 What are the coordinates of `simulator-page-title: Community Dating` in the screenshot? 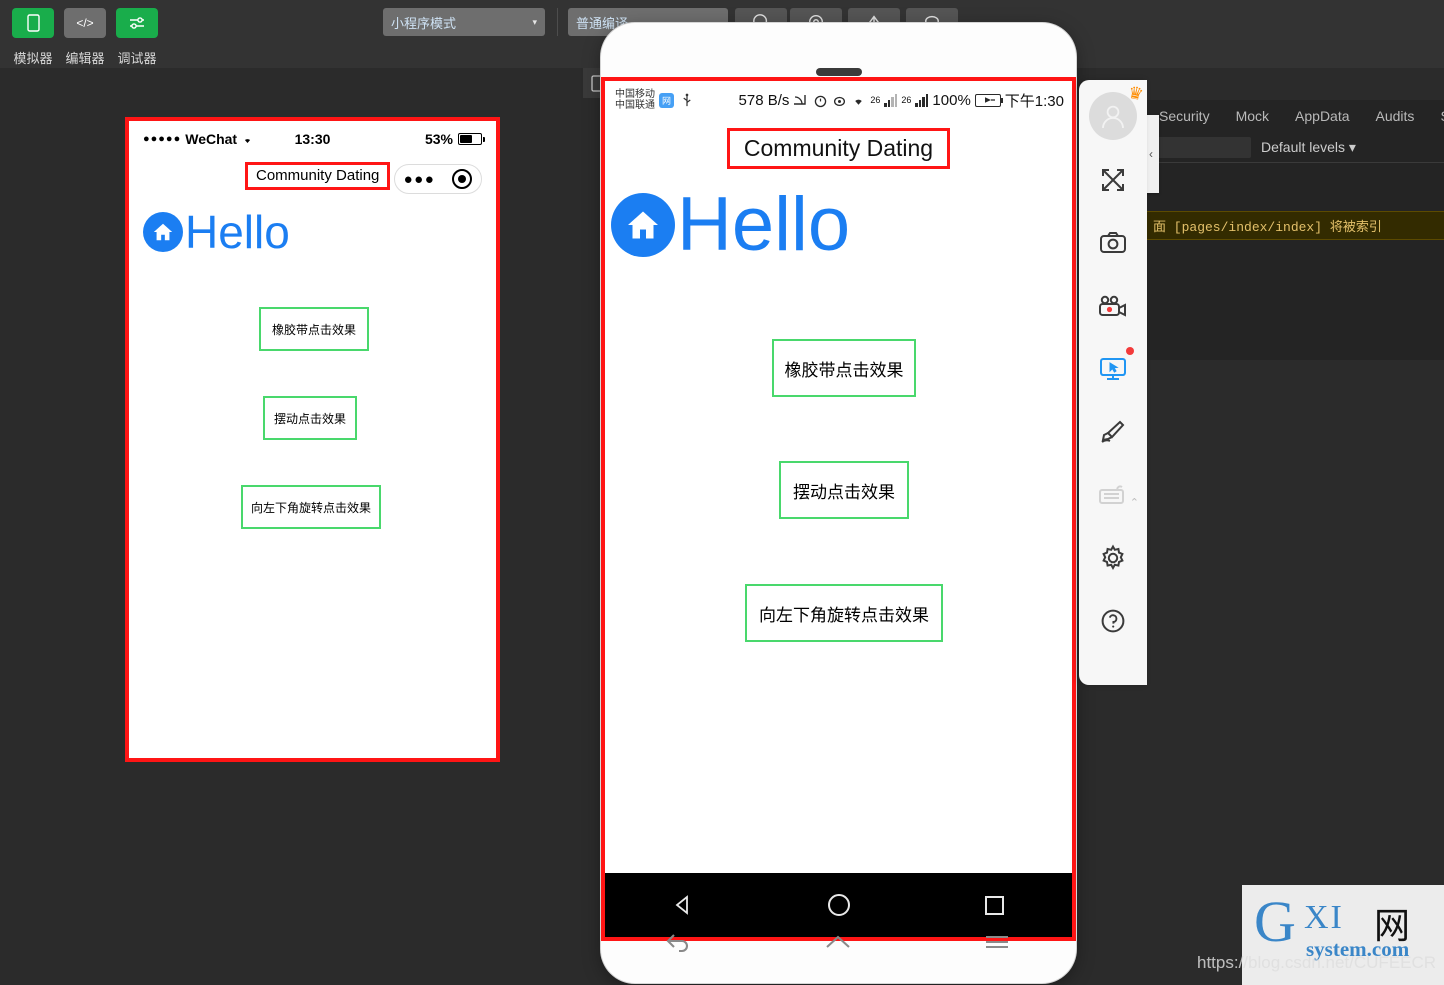 It's located at (318, 175).